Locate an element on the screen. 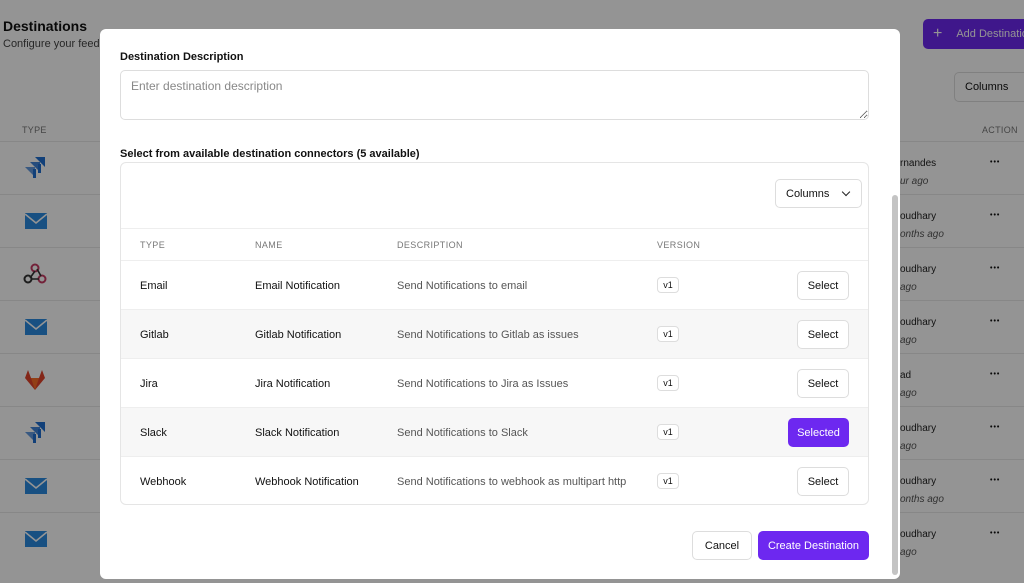 This screenshot has width=1024, height=583. description-label: Destination Description is located at coordinates (182, 57).